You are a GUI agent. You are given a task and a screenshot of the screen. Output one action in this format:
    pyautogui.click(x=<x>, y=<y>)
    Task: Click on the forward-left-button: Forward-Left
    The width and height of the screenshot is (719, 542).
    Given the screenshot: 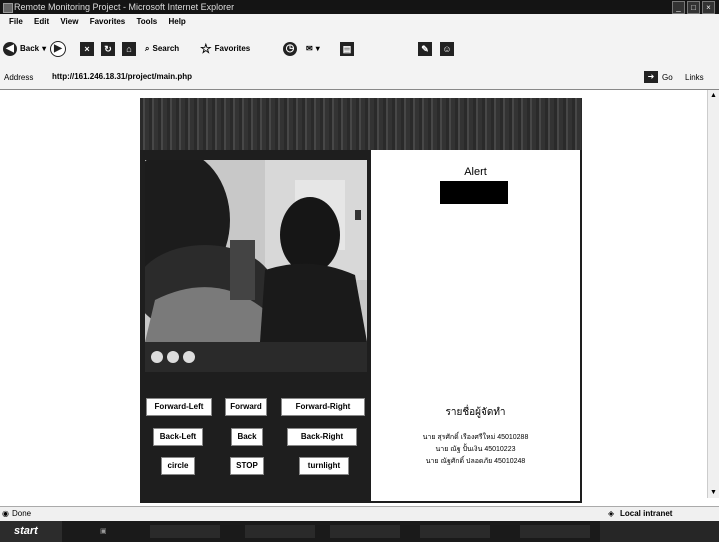 What is the action you would take?
    pyautogui.click(x=179, y=407)
    